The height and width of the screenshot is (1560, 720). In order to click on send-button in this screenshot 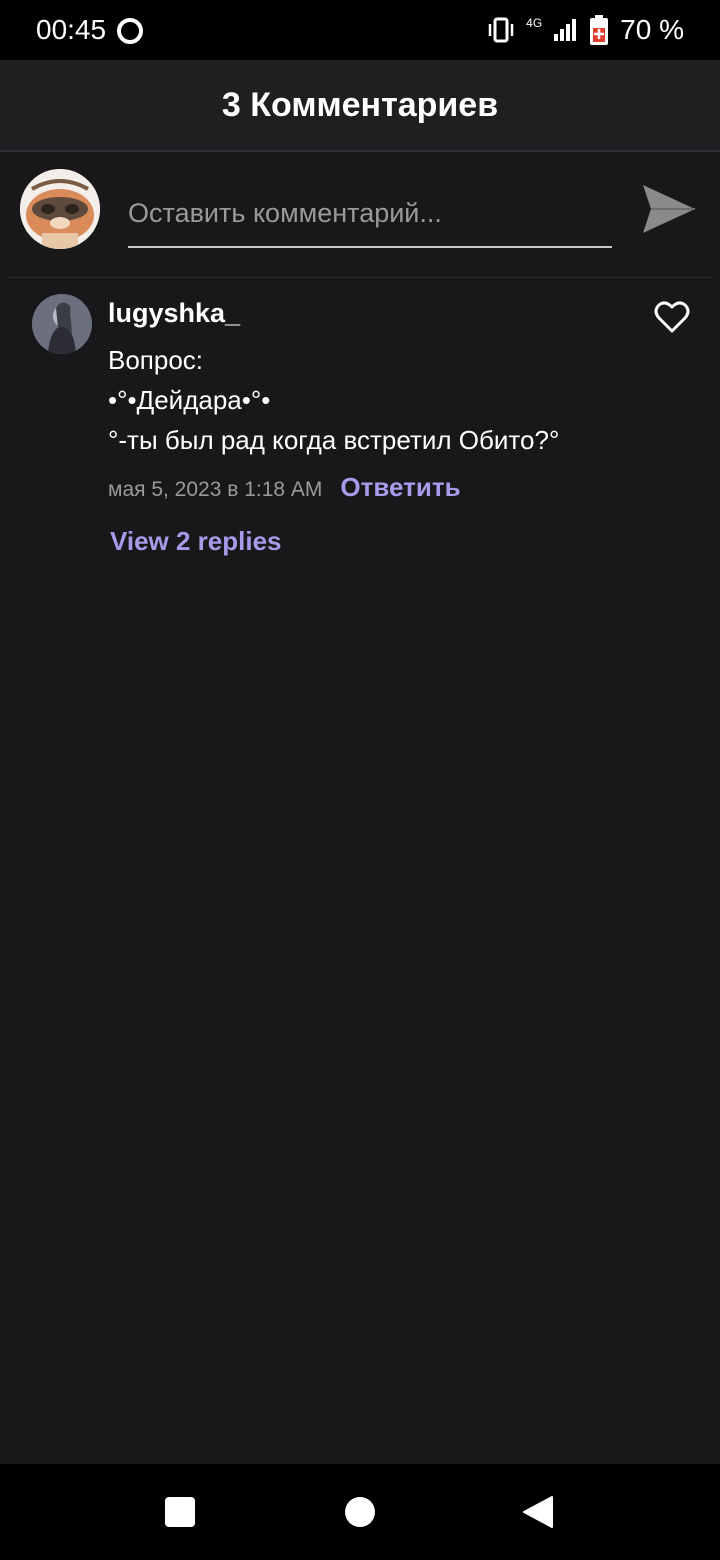, I will do `click(669, 209)`.